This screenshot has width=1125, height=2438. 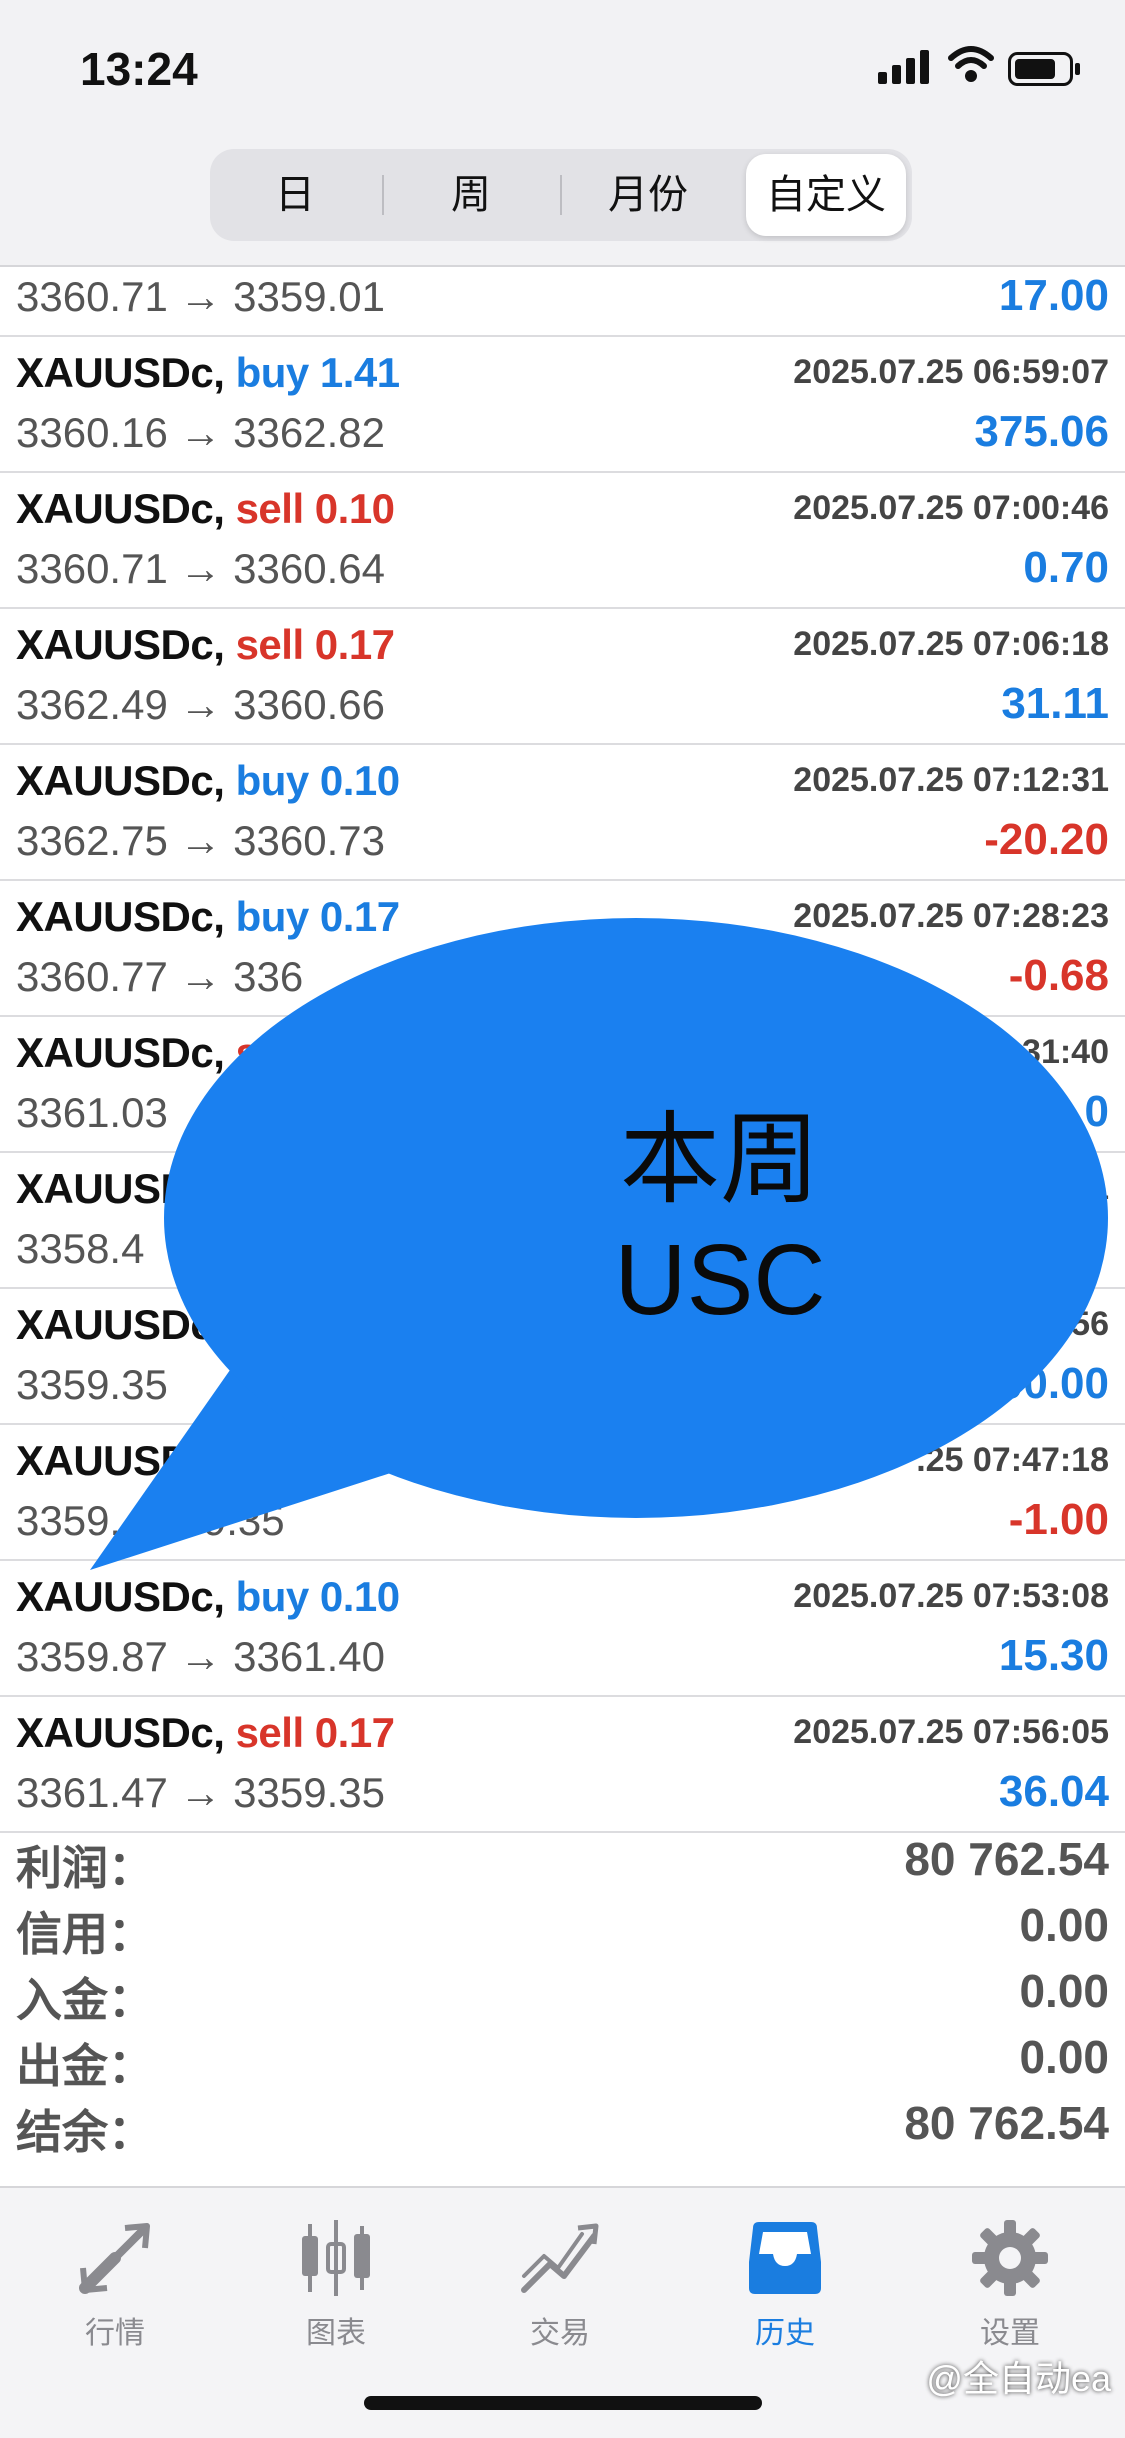 I want to click on summary-label: 信用：, so click(x=85, y=1934).